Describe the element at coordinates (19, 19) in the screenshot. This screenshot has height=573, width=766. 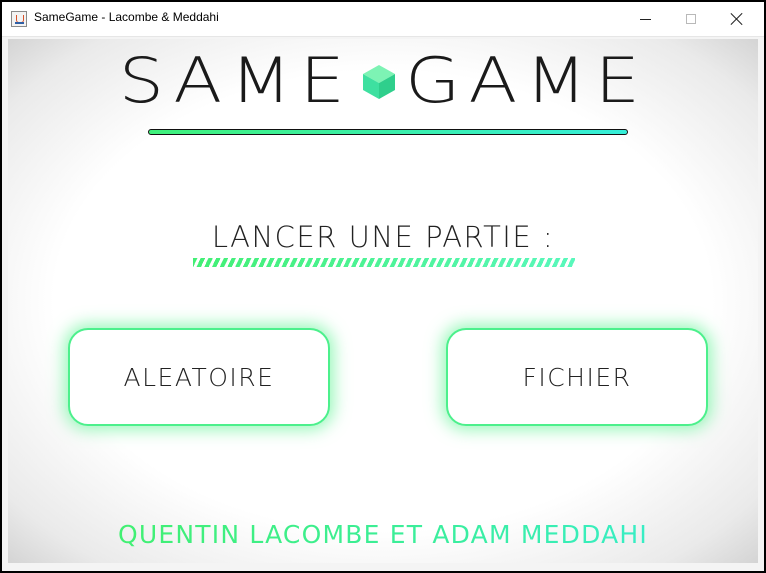
I see `java-app-icon` at that location.